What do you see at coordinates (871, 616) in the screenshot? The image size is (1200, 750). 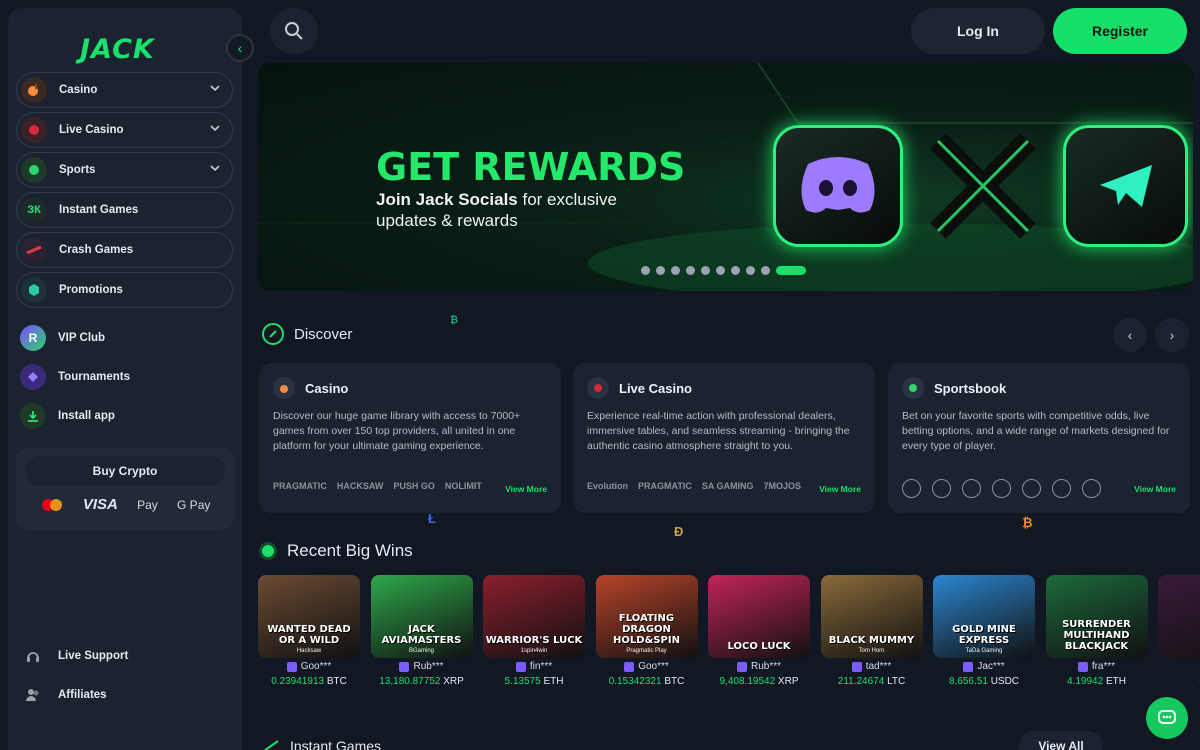 I see `game-thumbnail: BLACK MUMMY Tom Horn` at bounding box center [871, 616].